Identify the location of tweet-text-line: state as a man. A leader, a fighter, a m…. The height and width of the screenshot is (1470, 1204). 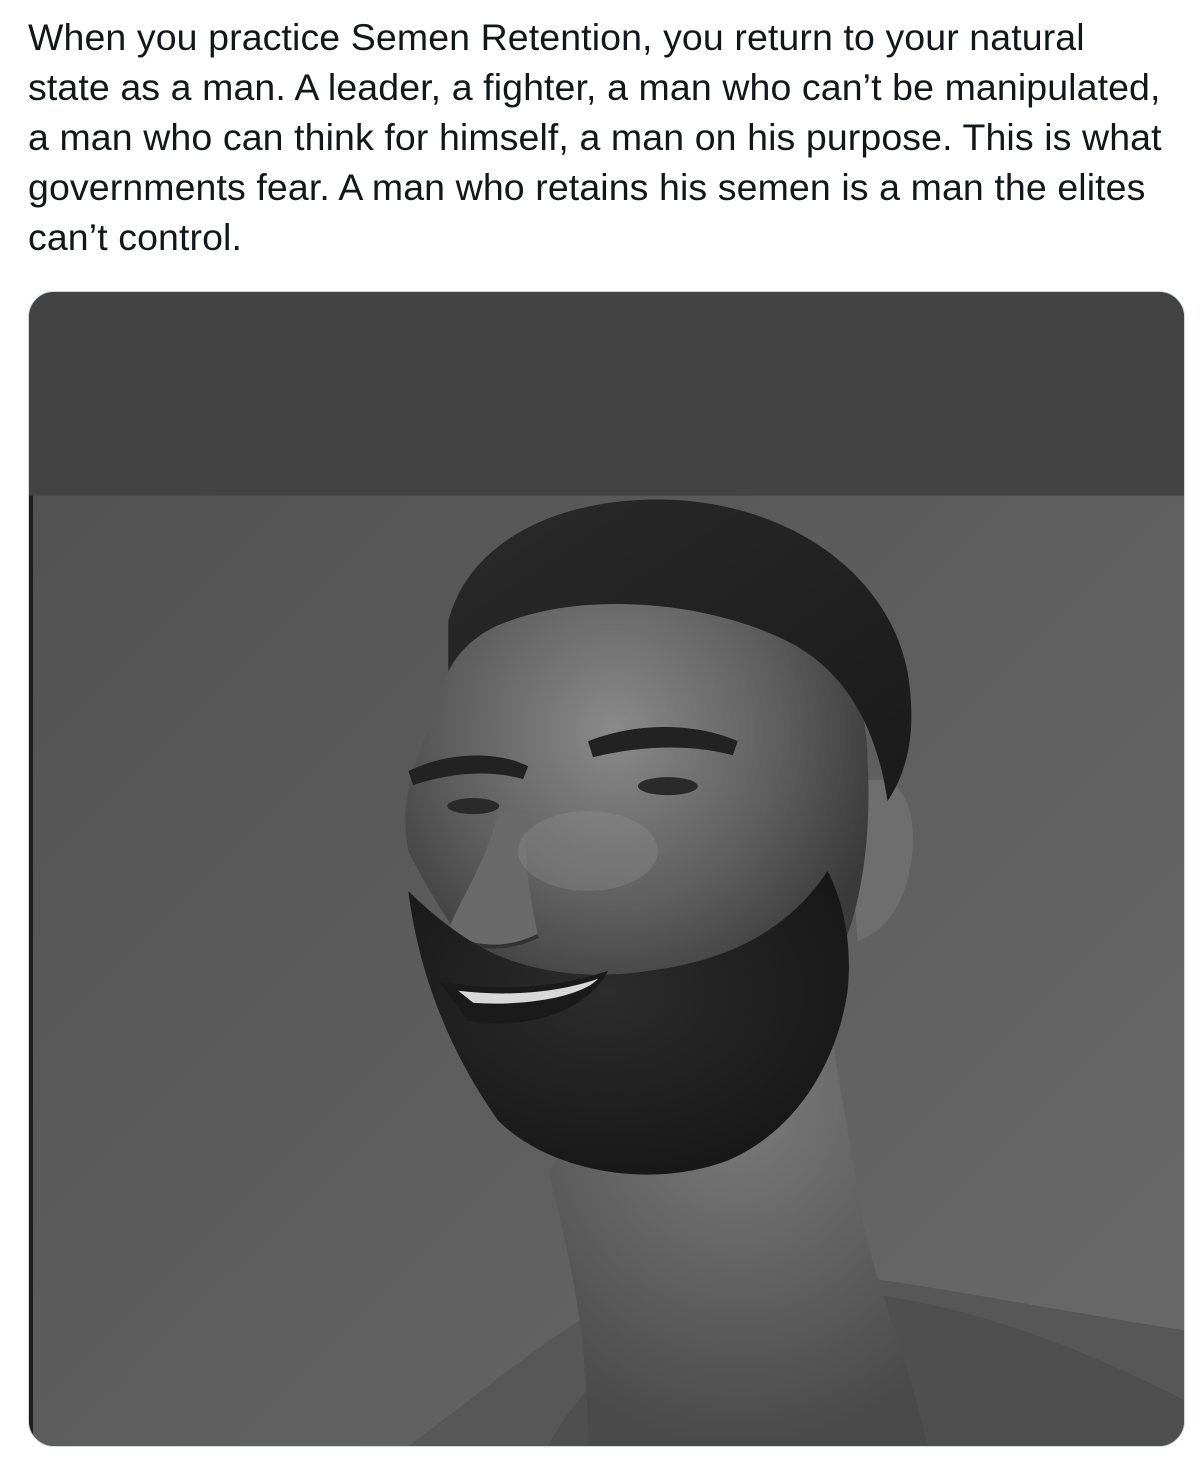
(594, 87).